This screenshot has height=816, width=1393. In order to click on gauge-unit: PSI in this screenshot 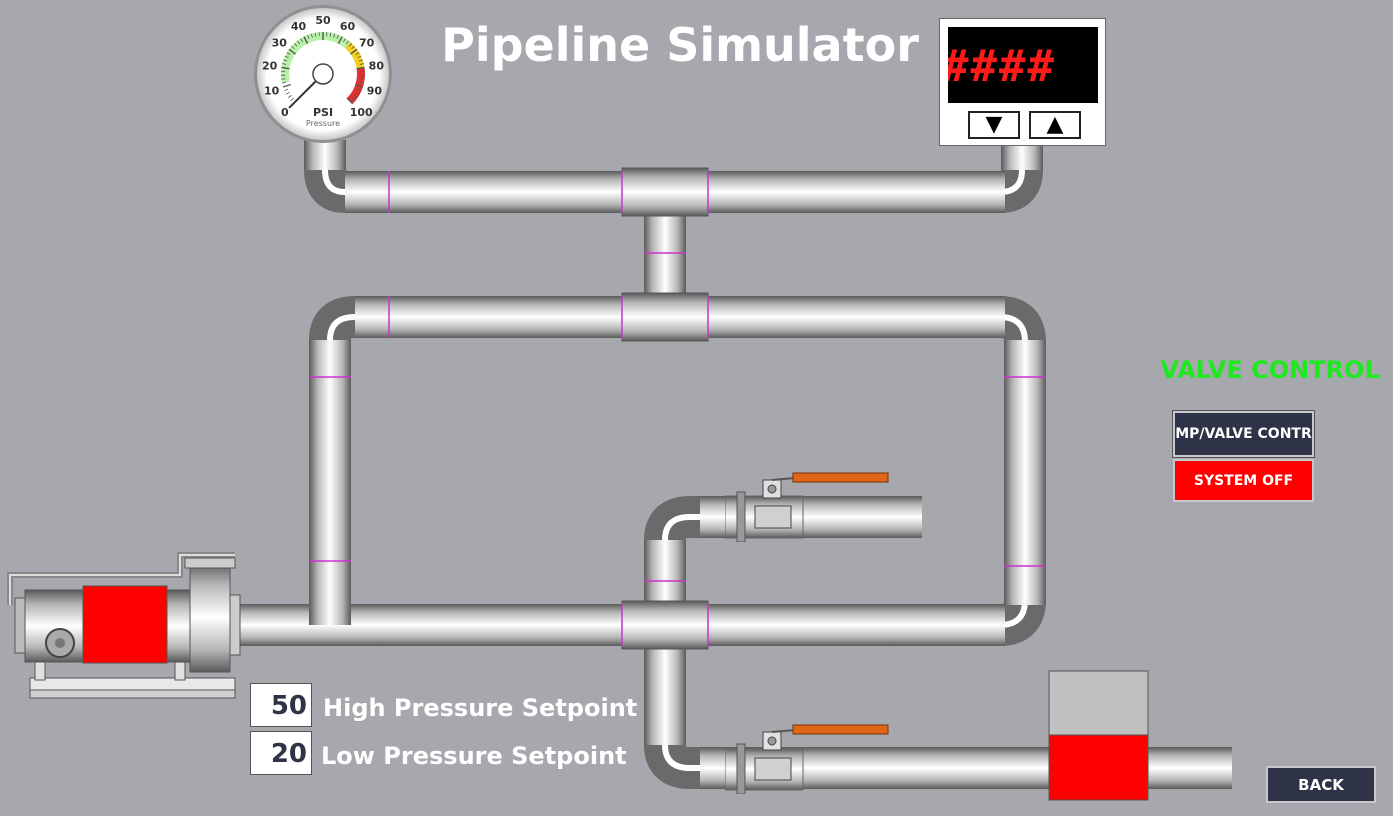, I will do `click(323, 112)`.